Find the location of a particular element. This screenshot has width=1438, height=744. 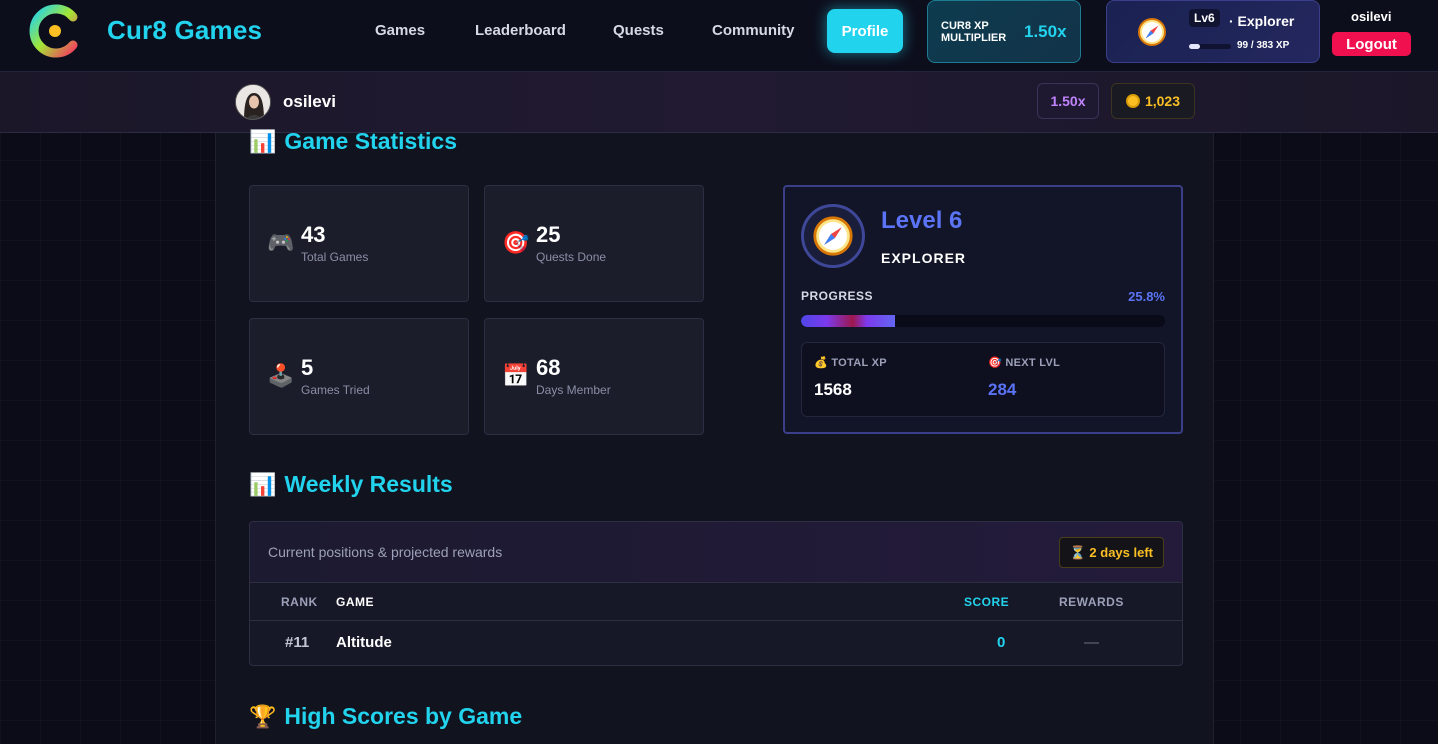

logout-button: Logout is located at coordinates (1371, 44).